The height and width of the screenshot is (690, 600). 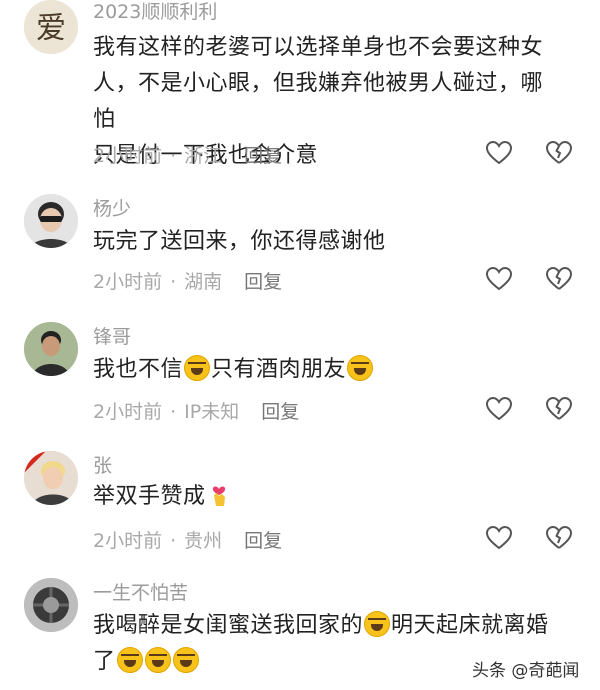 I want to click on comment-meta: 2小时前 · IP未知 回复, so click(x=196, y=410).